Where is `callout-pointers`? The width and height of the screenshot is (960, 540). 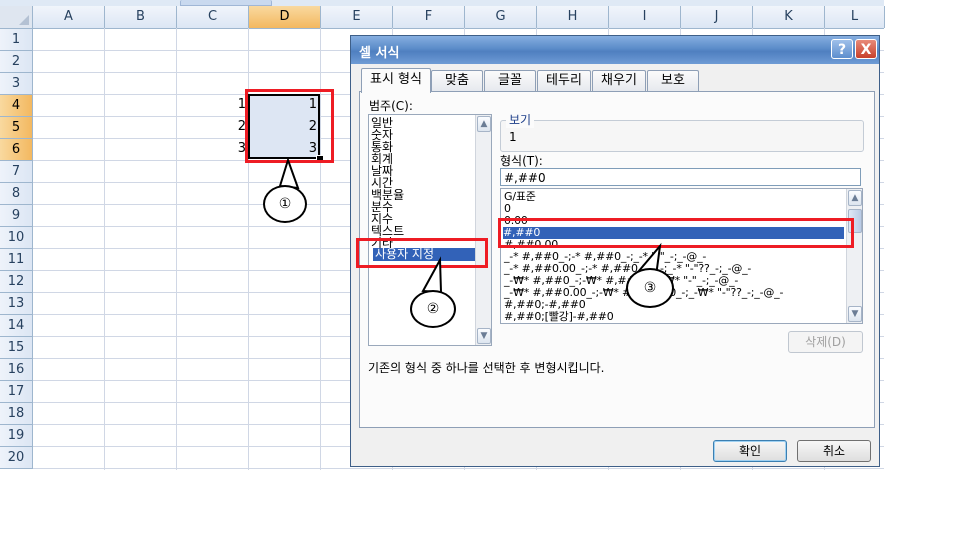
callout-pointers is located at coordinates (470, 225).